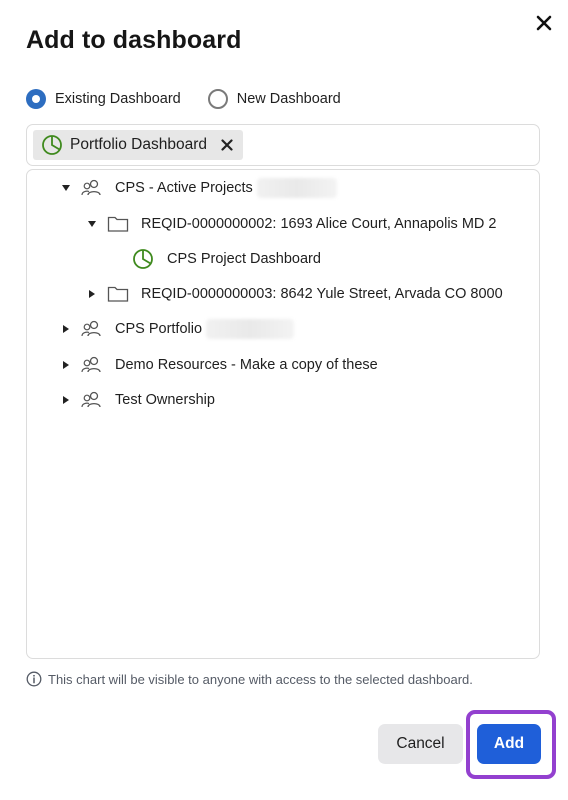  Describe the element at coordinates (34, 679) in the screenshot. I see `info-icon` at that location.